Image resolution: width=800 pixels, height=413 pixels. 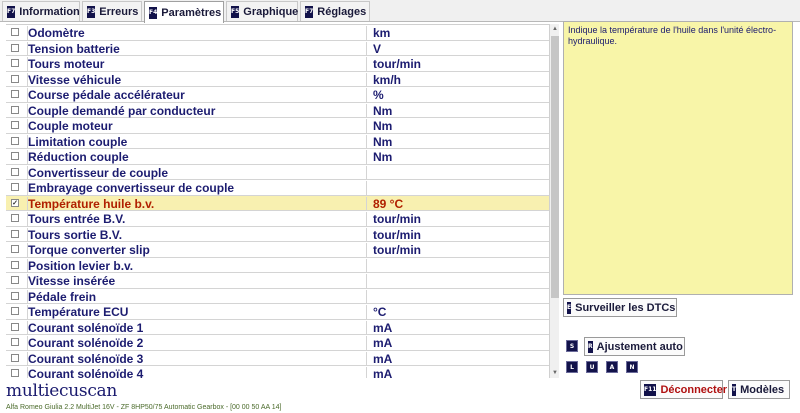 I want to click on table-row: Couple demandé par conducteur Nm, so click(x=277, y=110).